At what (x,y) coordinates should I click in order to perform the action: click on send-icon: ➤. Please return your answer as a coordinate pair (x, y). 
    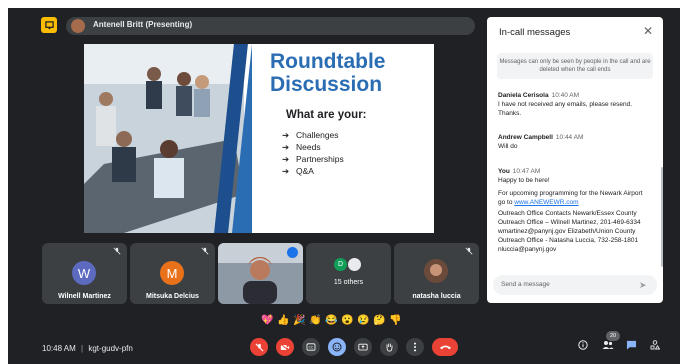
    Looking at the image, I should click on (643, 285).